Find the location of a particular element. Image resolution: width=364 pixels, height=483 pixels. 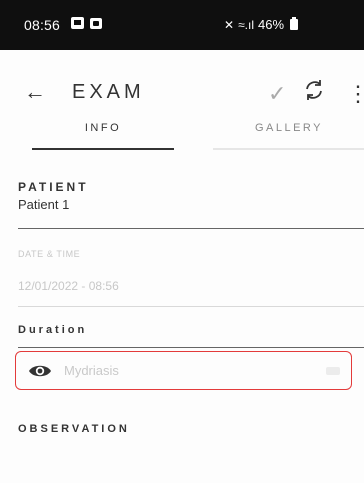

observation-label: OBSERVATION is located at coordinates (74, 429).